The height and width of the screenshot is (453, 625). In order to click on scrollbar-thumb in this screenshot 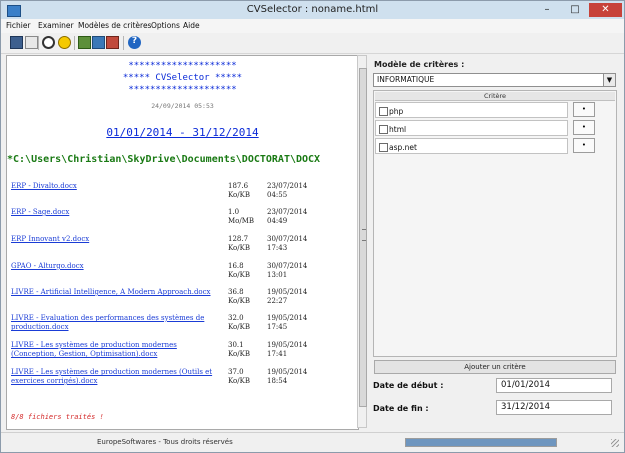, I will do `click(363, 237)`.